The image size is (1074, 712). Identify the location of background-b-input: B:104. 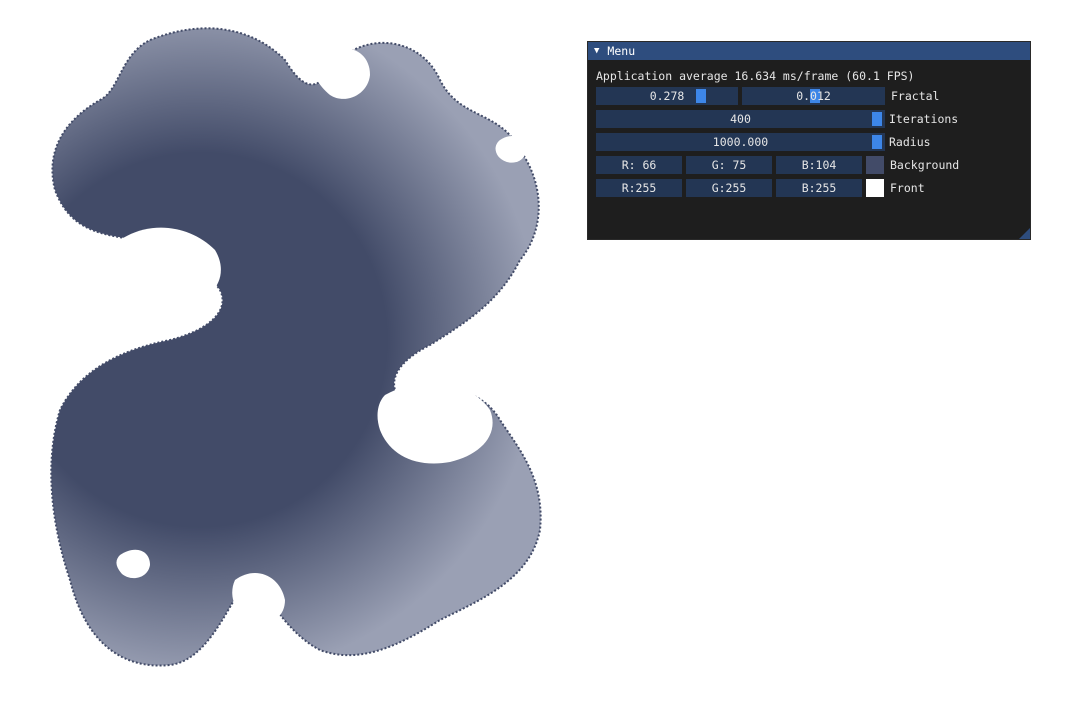
(819, 165).